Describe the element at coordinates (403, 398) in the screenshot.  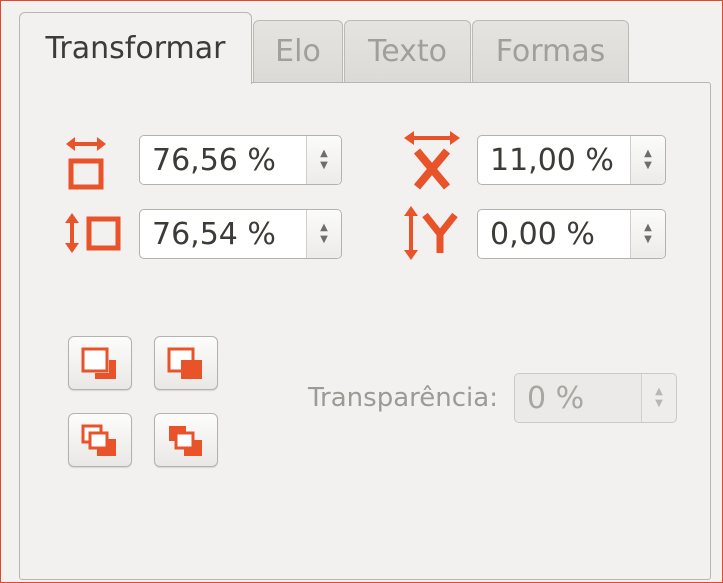
I see `transparency-label: Transparência:` at that location.